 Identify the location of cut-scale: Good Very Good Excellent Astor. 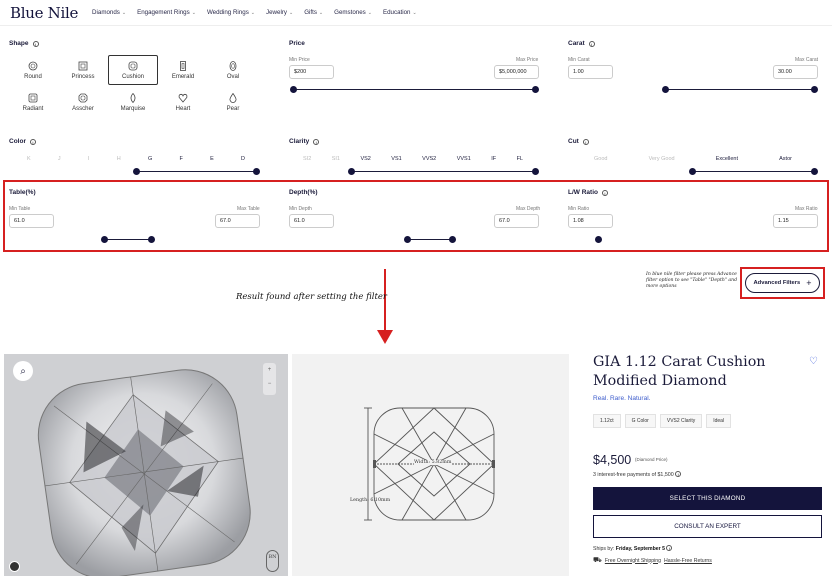
(693, 159).